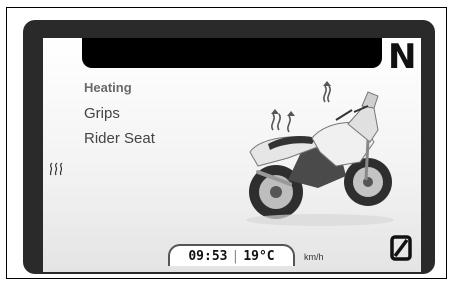 Image resolution: width=456 pixels, height=286 pixels. Describe the element at coordinates (119, 138) in the screenshot. I see `menu-item-rider-seat: Rider Seat` at that location.